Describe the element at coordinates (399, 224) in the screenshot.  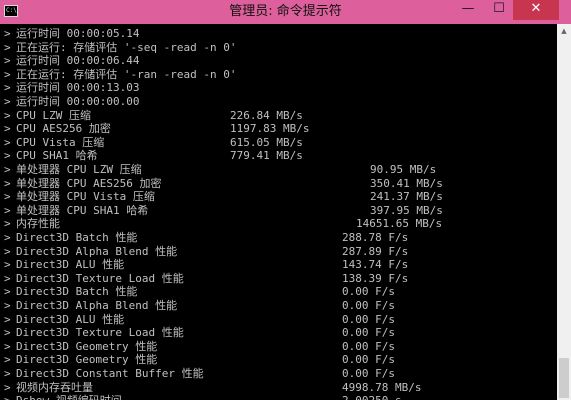
I see `console-line-value: 14651.65 MB/s` at that location.